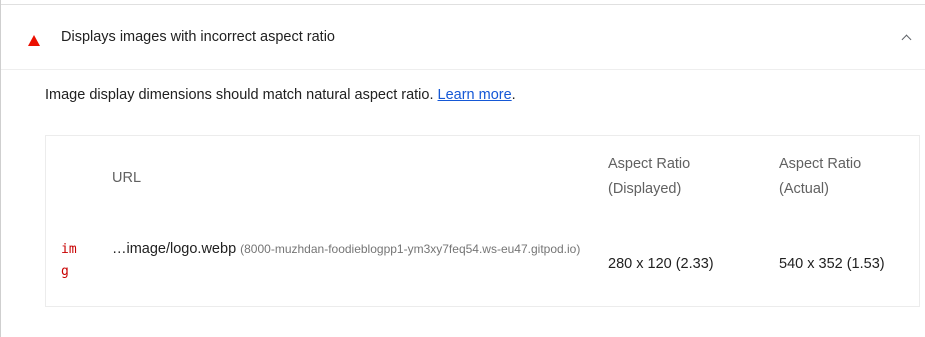 Image resolution: width=925 pixels, height=337 pixels. What do you see at coordinates (906, 39) in the screenshot?
I see `chevron-up-icon` at bounding box center [906, 39].